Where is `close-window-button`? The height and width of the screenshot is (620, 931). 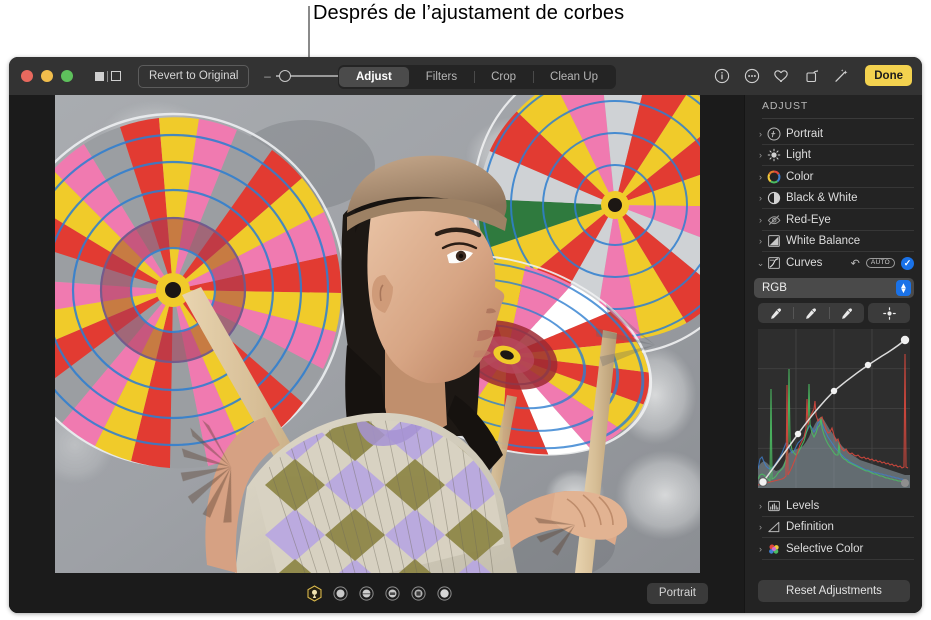
close-window-button is located at coordinates (27, 76).